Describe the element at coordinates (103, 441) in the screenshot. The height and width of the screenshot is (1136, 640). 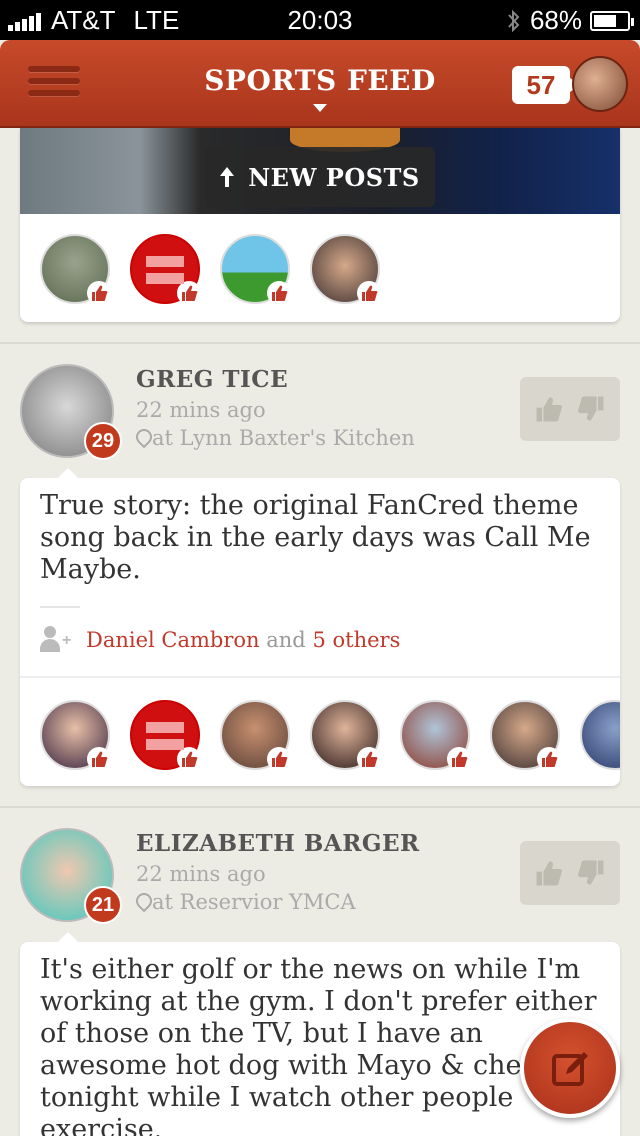
I see `rank-badge: 29` at that location.